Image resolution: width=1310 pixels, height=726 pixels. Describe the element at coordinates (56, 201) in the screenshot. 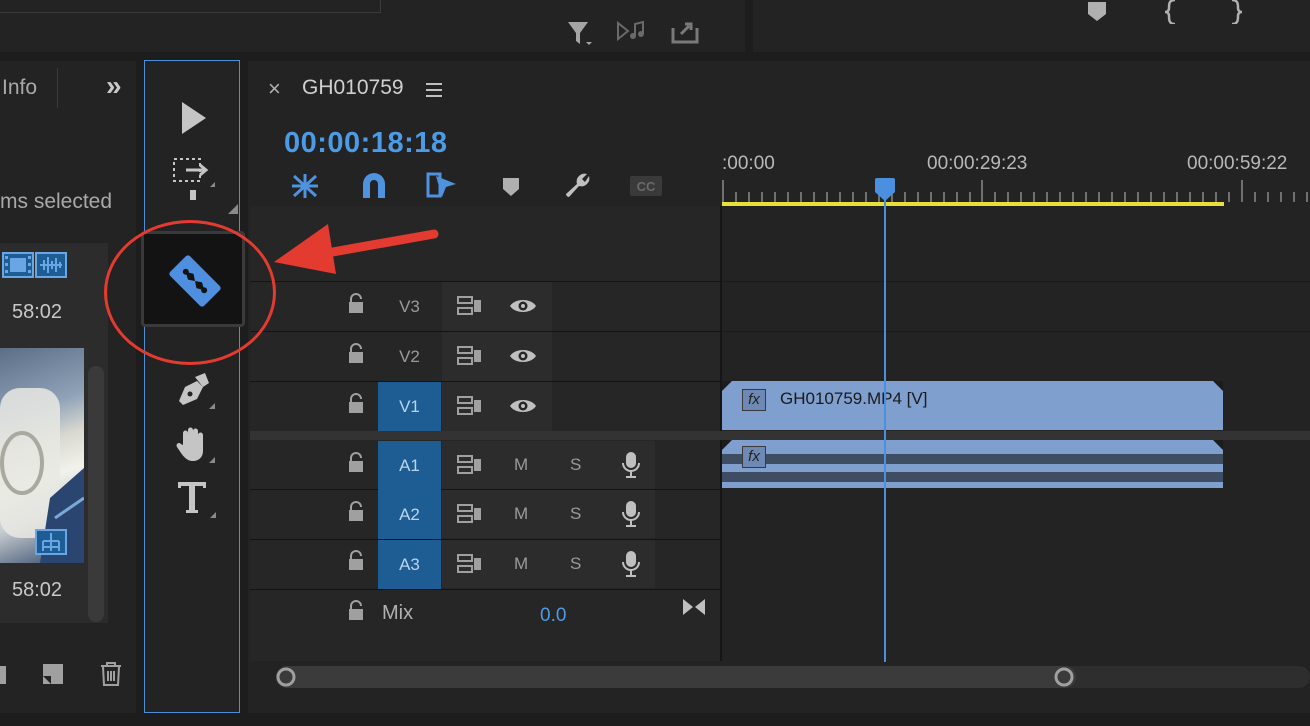

I see `items-selected-text: ms selected` at that location.